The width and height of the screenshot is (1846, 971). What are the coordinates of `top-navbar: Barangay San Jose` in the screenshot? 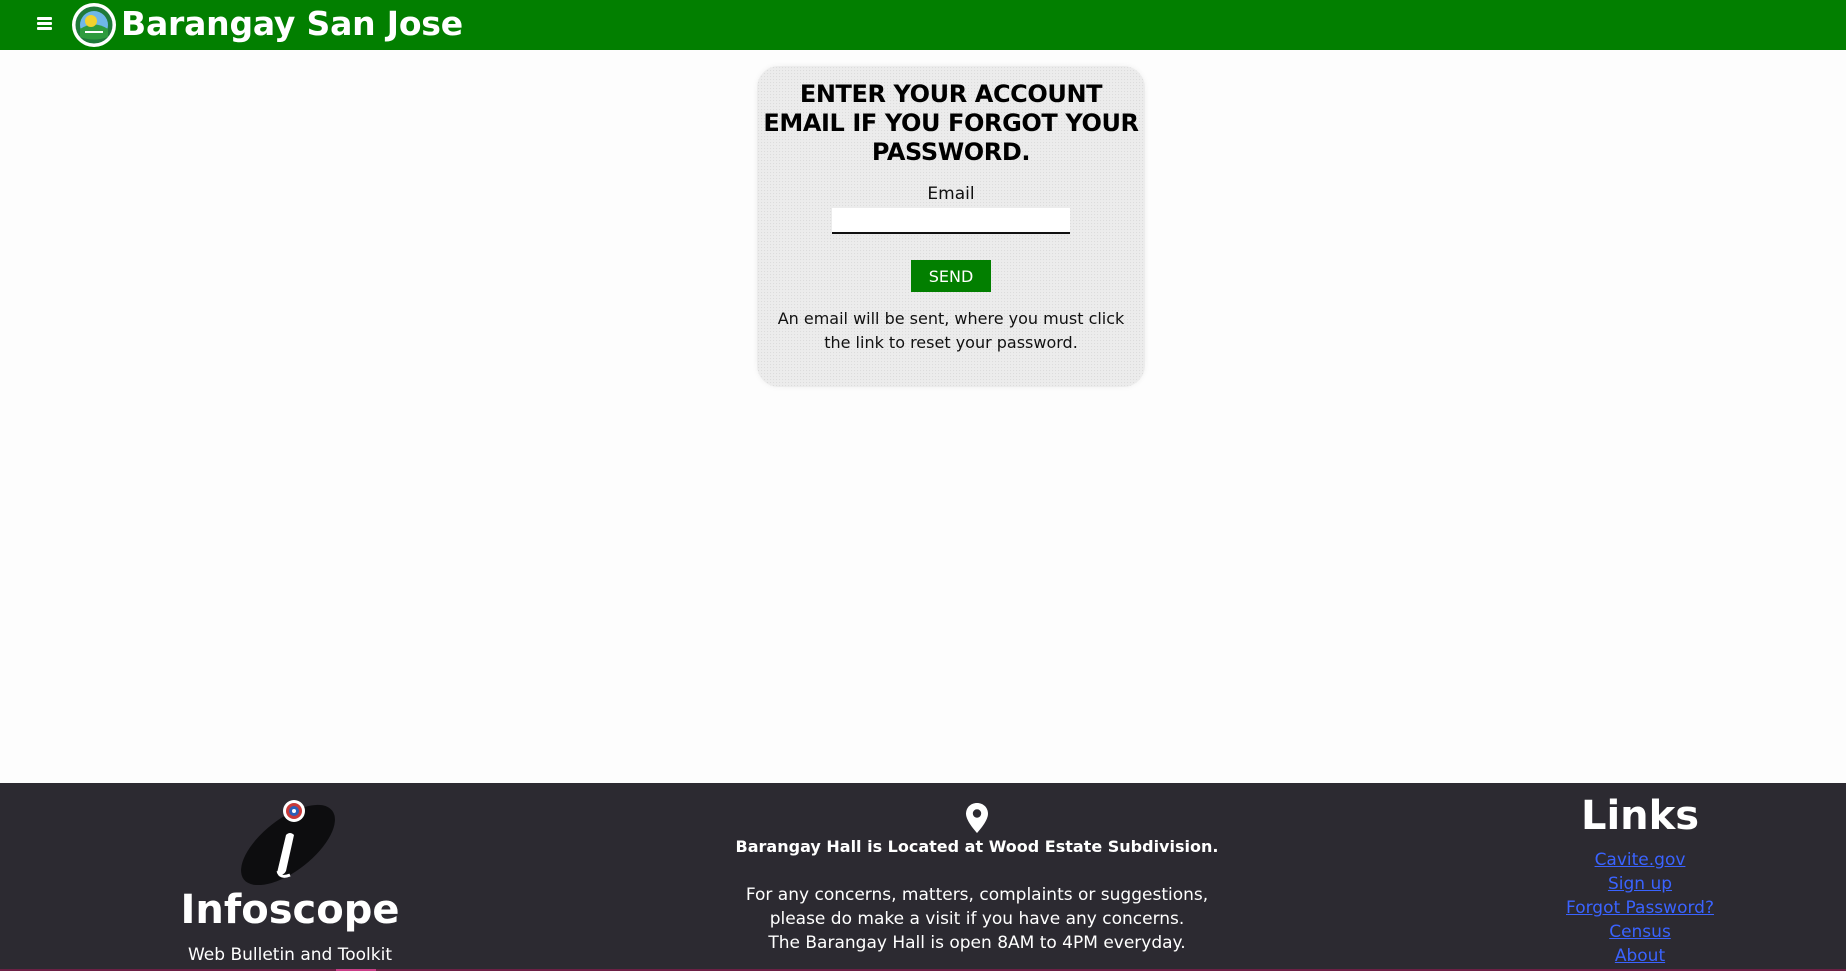 It's located at (923, 25).